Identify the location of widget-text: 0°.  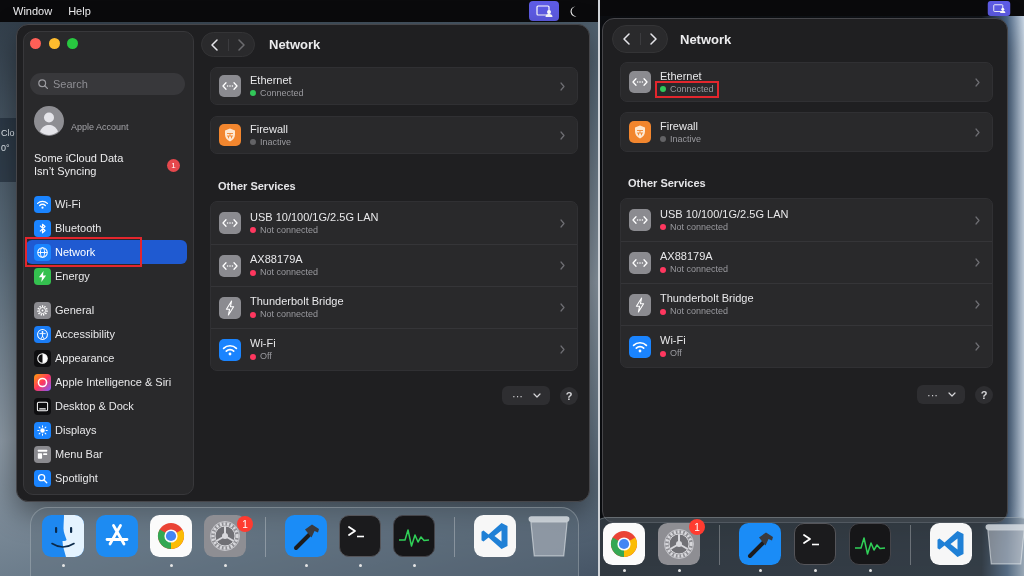
(6, 148).